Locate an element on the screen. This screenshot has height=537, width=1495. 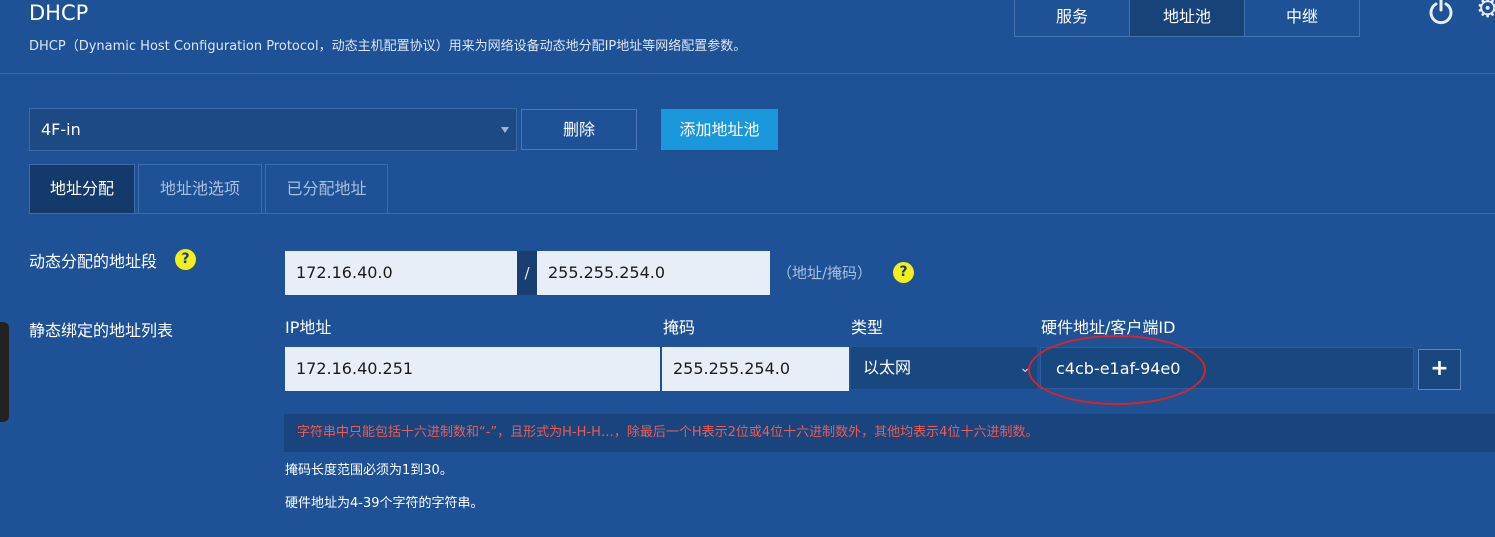
hardware-address-note: 硬件地址为4-39个字符的字符串。 is located at coordinates (384, 503).